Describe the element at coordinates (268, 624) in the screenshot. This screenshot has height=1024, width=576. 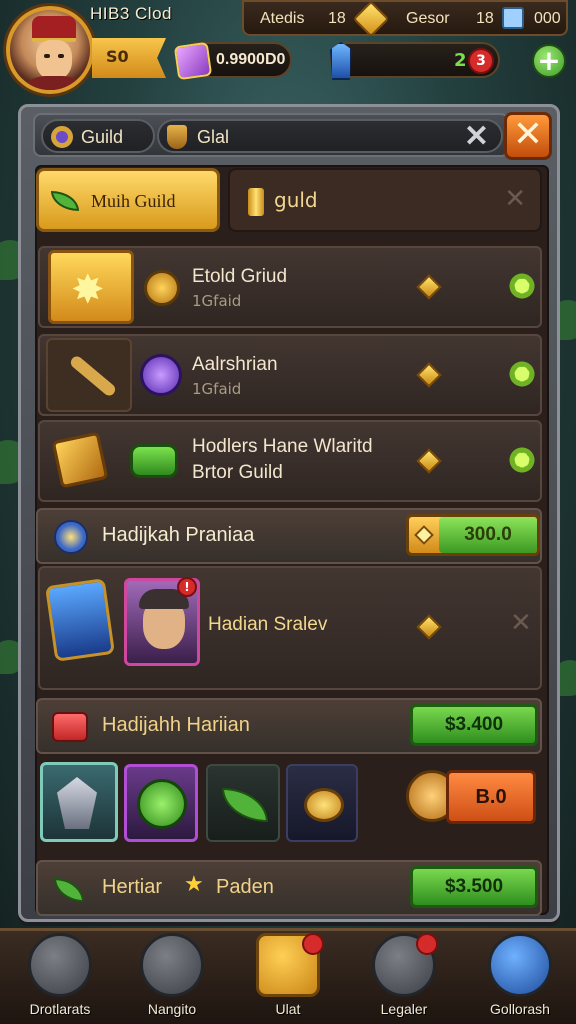
I see `member-name: Hadian Sralev` at that location.